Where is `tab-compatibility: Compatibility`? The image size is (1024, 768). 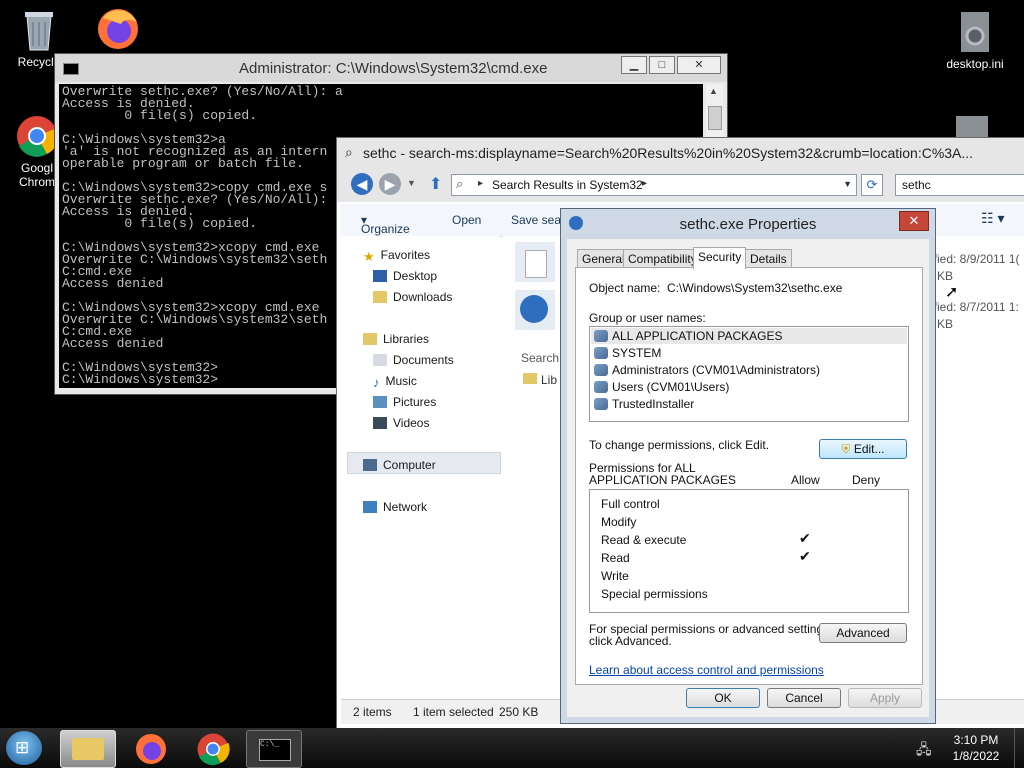
tab-compatibility: Compatibility is located at coordinates (662, 258).